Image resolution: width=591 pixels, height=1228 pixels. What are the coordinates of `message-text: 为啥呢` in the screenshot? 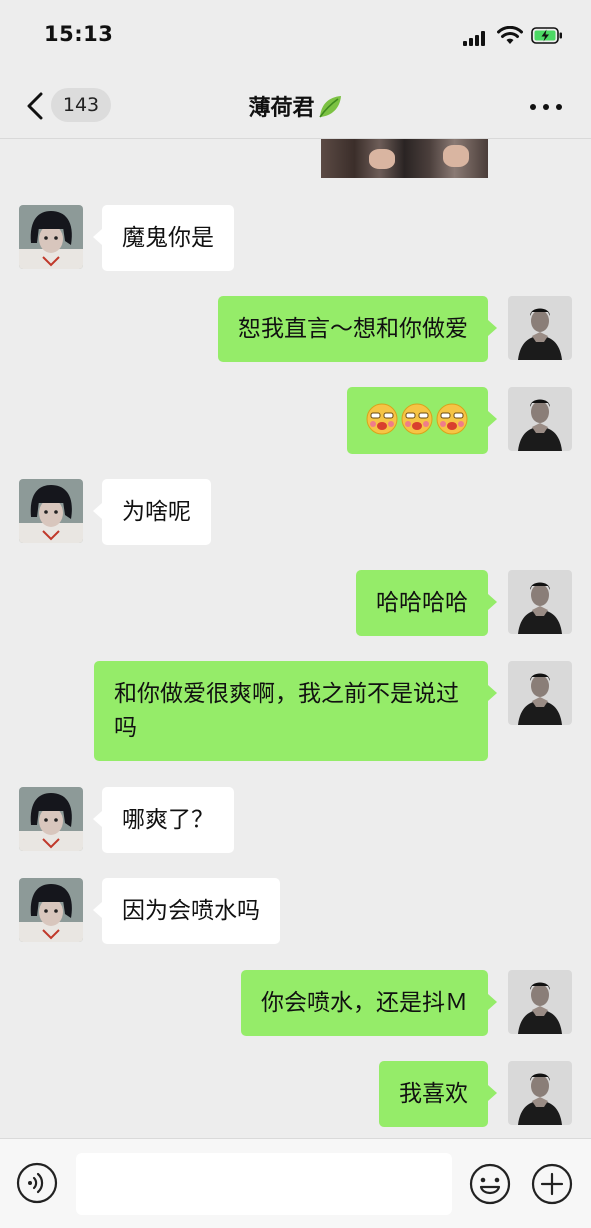 It's located at (156, 512).